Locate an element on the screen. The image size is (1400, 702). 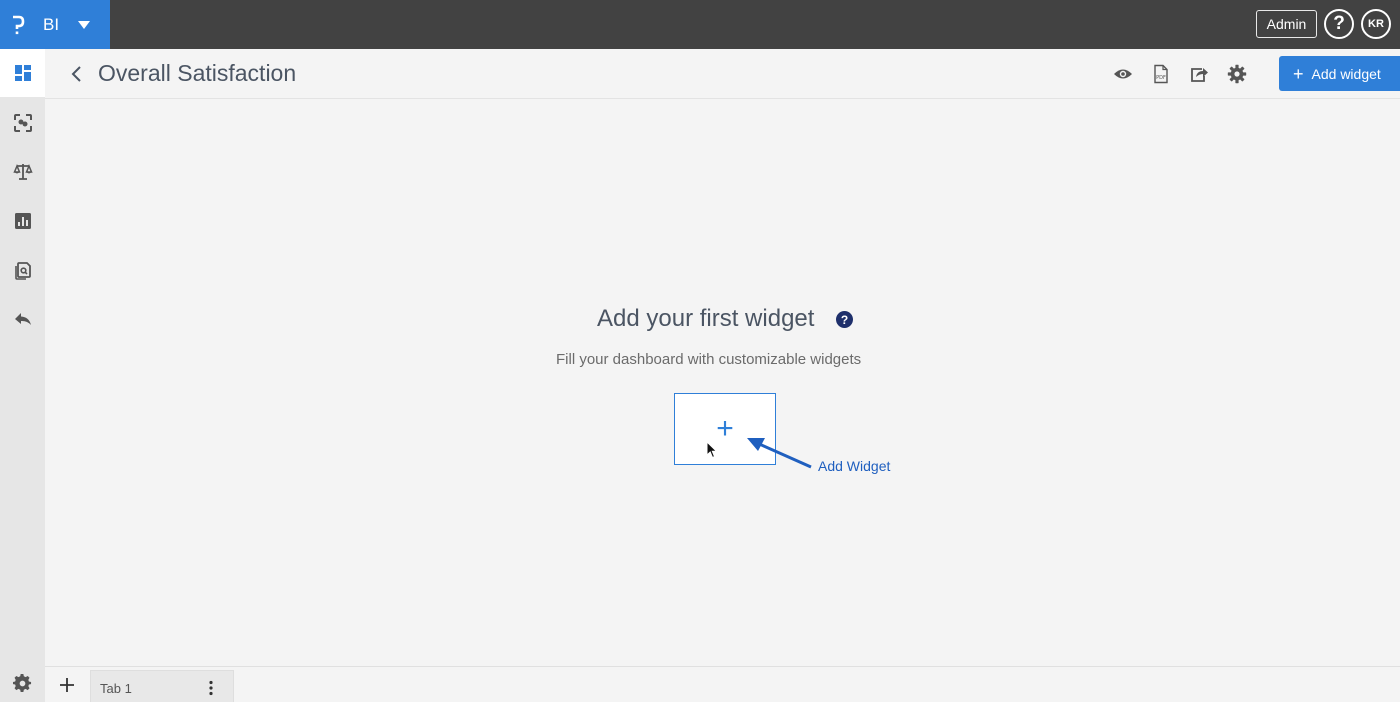
share-icon is located at coordinates (1199, 74).